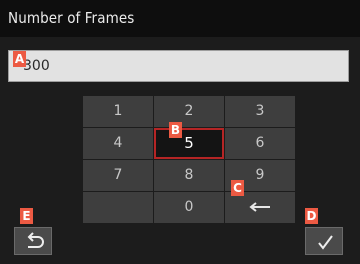 Image resolution: width=360 pixels, height=264 pixels. Describe the element at coordinates (118, 111) in the screenshot. I see `key-1: 1` at that location.